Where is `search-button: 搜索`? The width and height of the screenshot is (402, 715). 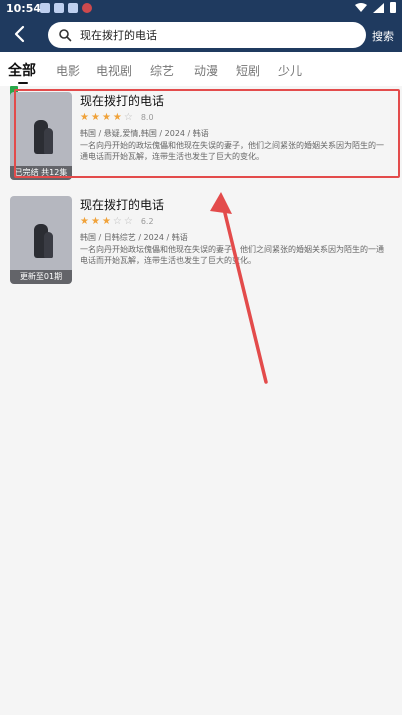
search-button: 搜索 is located at coordinates (383, 36).